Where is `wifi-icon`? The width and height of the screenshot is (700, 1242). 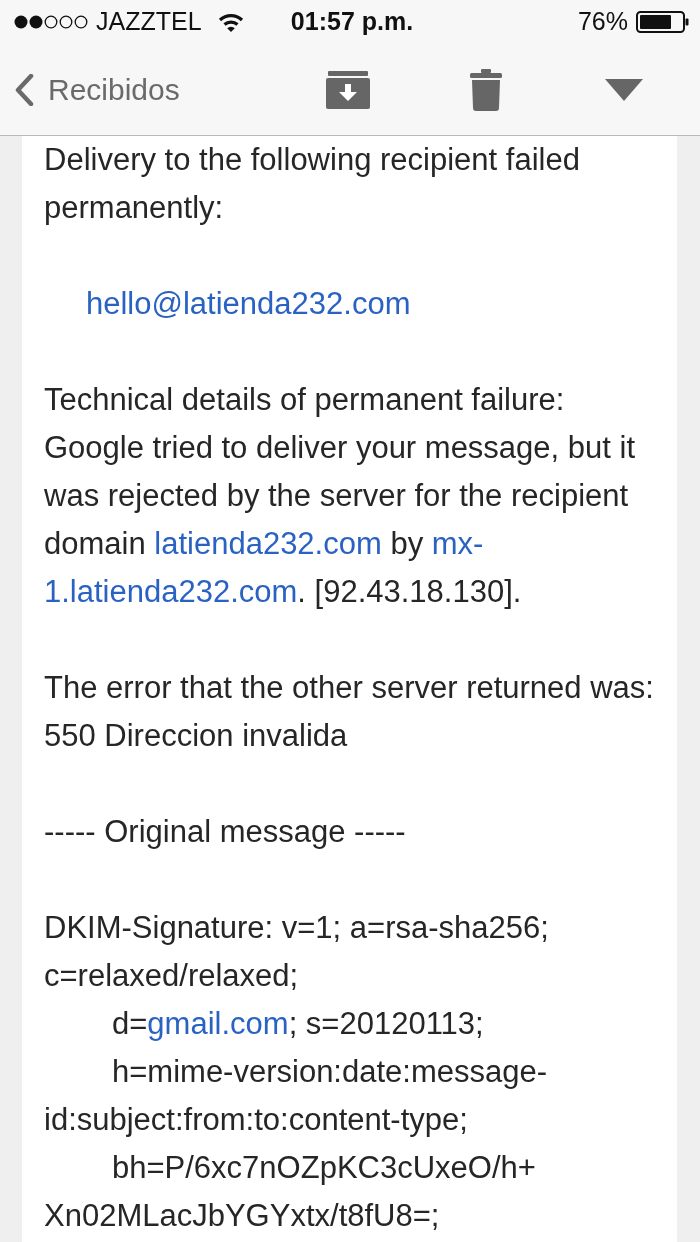
wifi-icon is located at coordinates (230, 22).